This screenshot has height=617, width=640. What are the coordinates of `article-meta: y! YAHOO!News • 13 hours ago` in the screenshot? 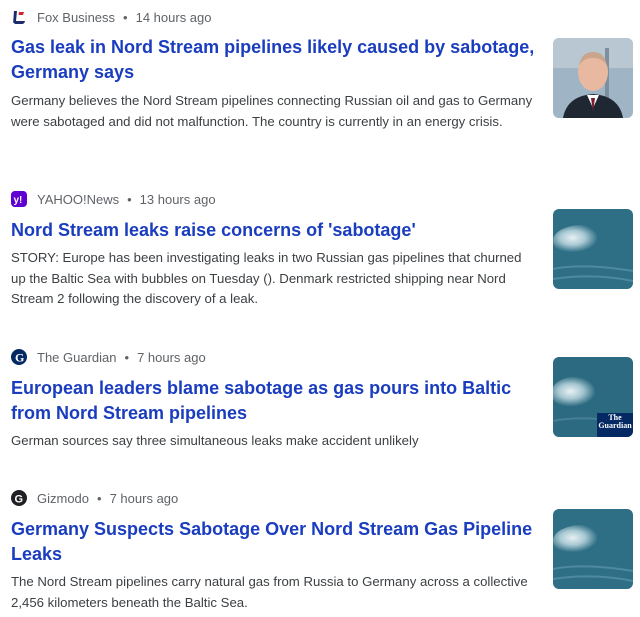 It's located at (113, 199).